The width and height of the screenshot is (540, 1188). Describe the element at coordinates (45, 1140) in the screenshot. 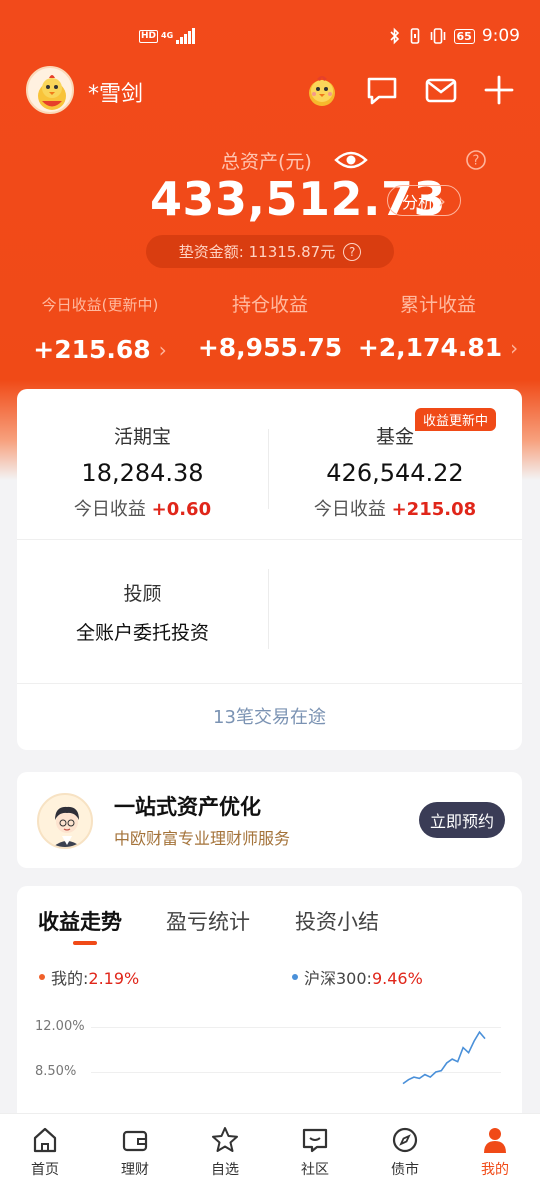

I see `home-icon` at that location.